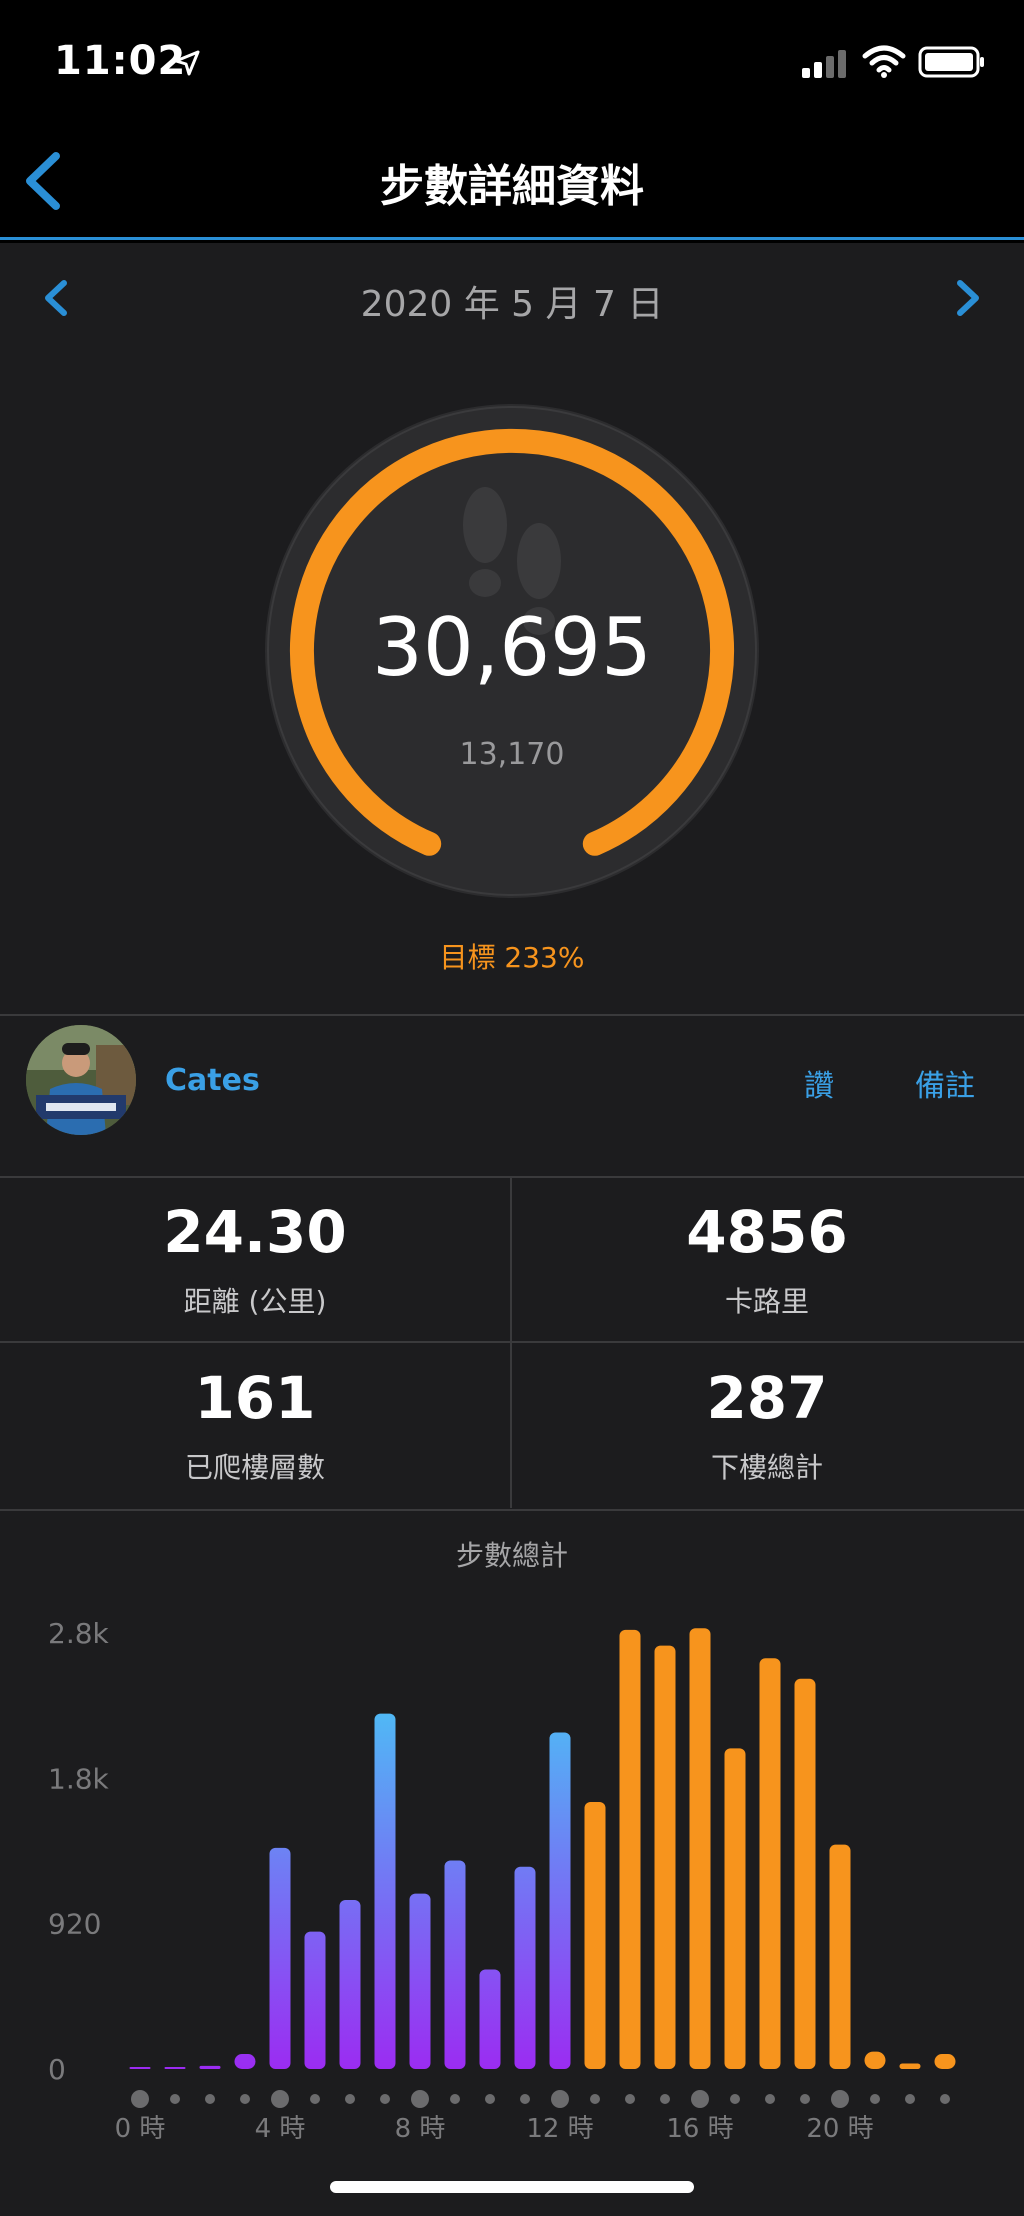  What do you see at coordinates (255, 1301) in the screenshot?
I see `stat-label: 距離 (公里)` at bounding box center [255, 1301].